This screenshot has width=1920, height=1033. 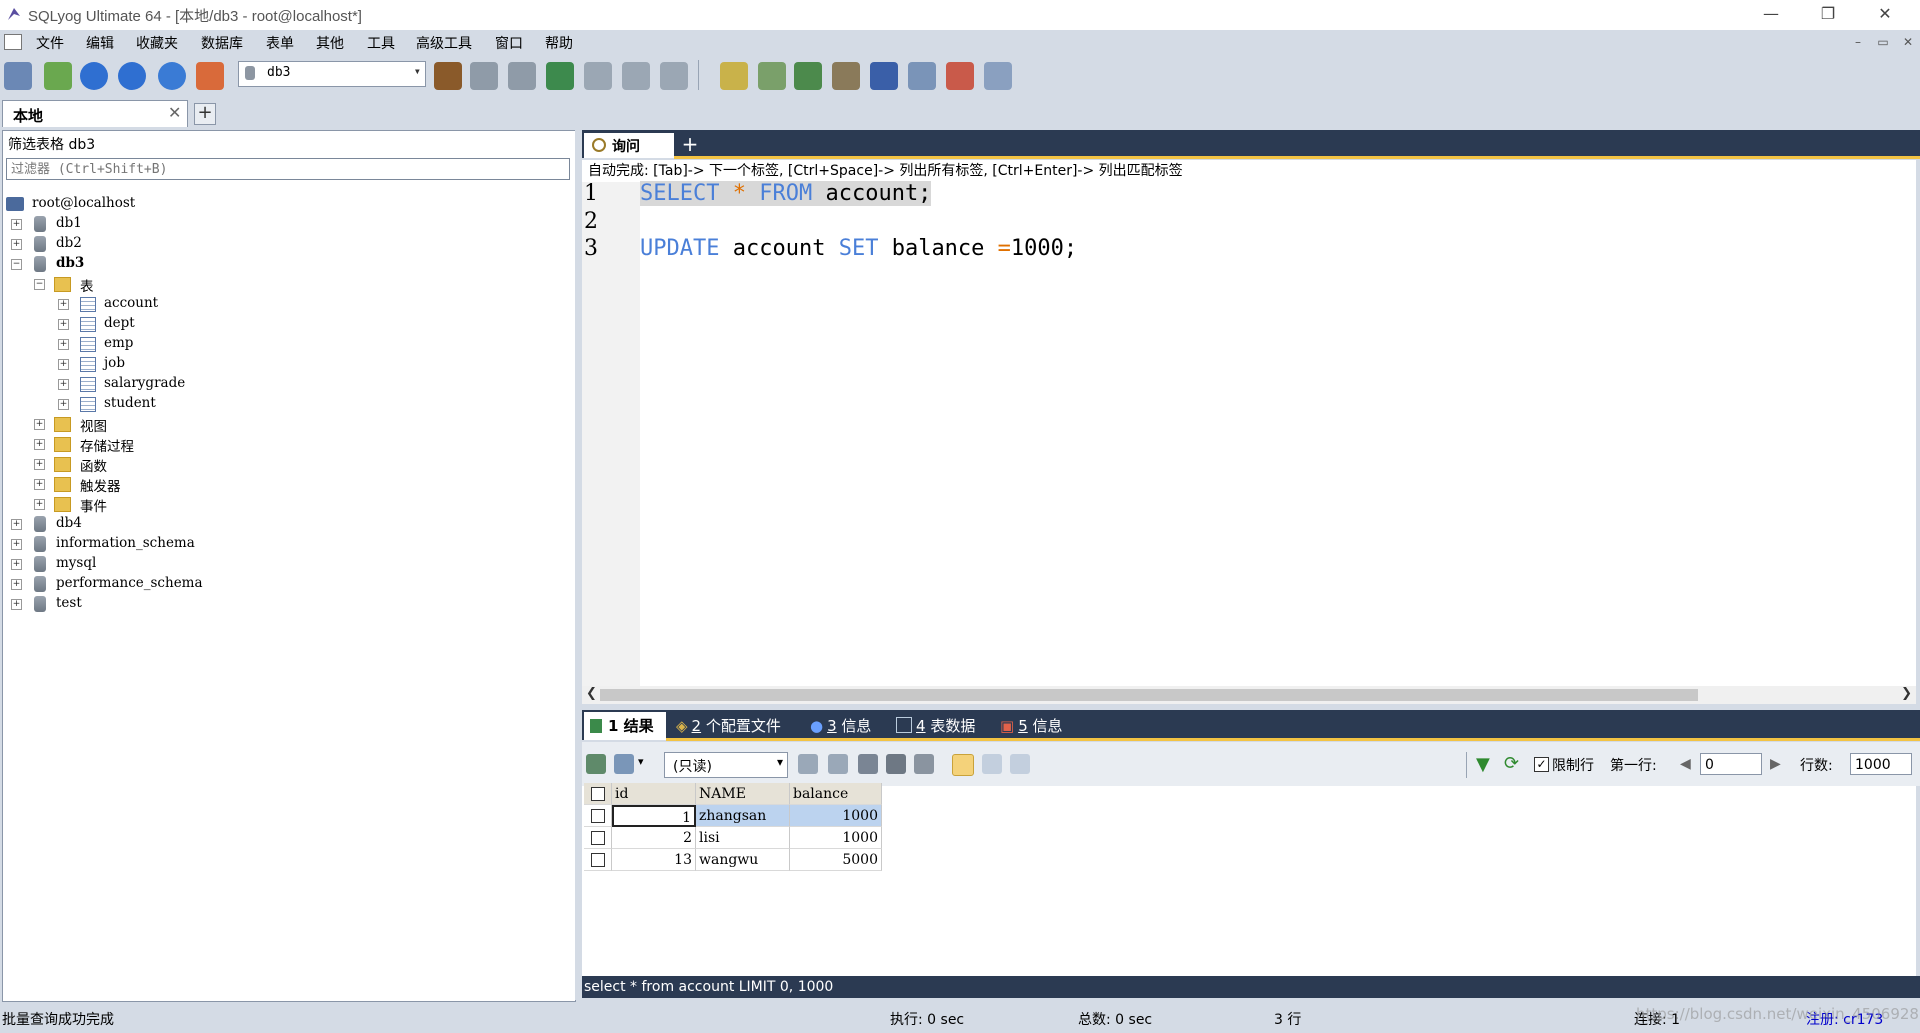 I want to click on table-cell: 1000, so click(x=836, y=838).